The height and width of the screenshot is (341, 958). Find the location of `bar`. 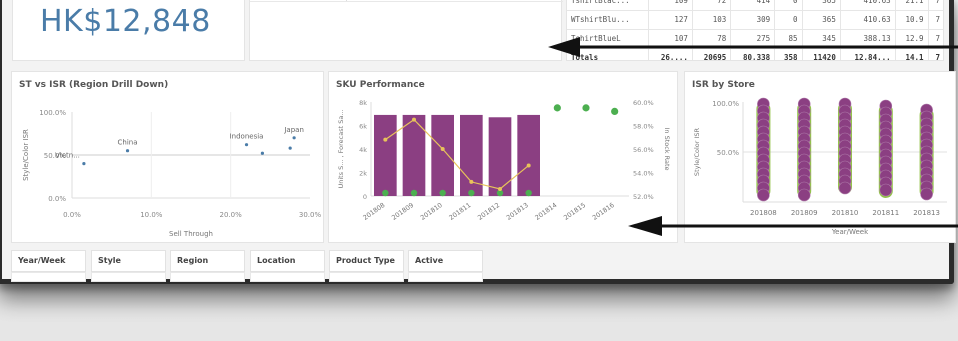

bar is located at coordinates (385, 155).